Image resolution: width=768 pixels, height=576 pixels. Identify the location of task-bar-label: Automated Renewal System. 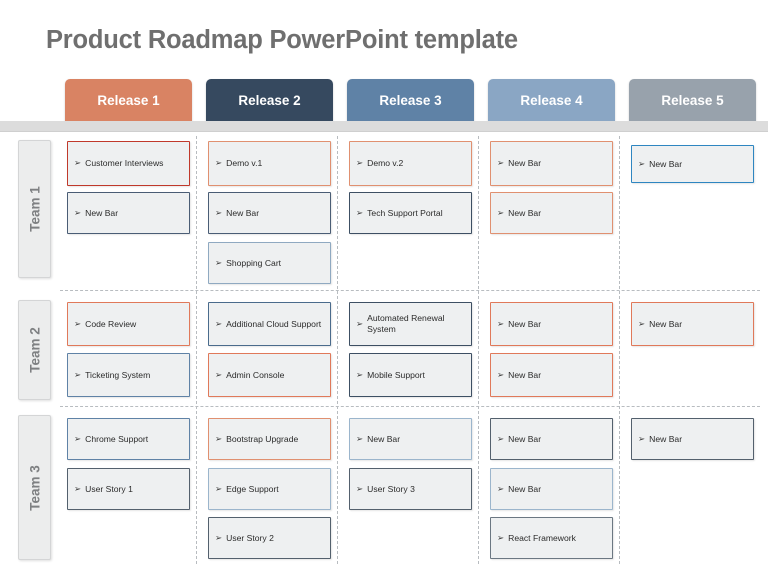
(406, 323).